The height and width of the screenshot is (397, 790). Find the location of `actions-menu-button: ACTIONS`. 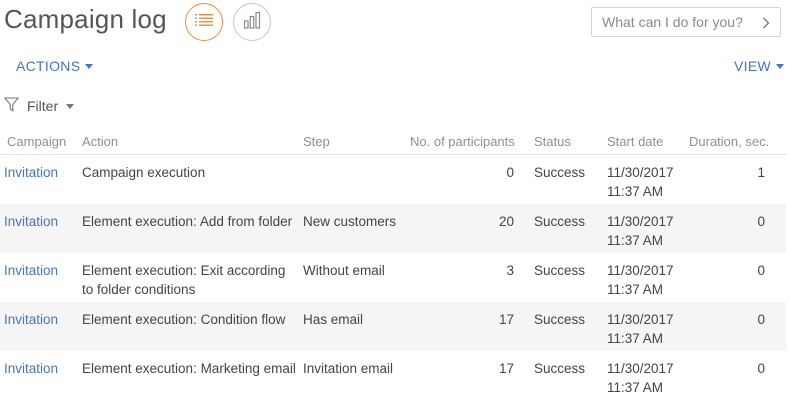

actions-menu-button: ACTIONS is located at coordinates (55, 66).